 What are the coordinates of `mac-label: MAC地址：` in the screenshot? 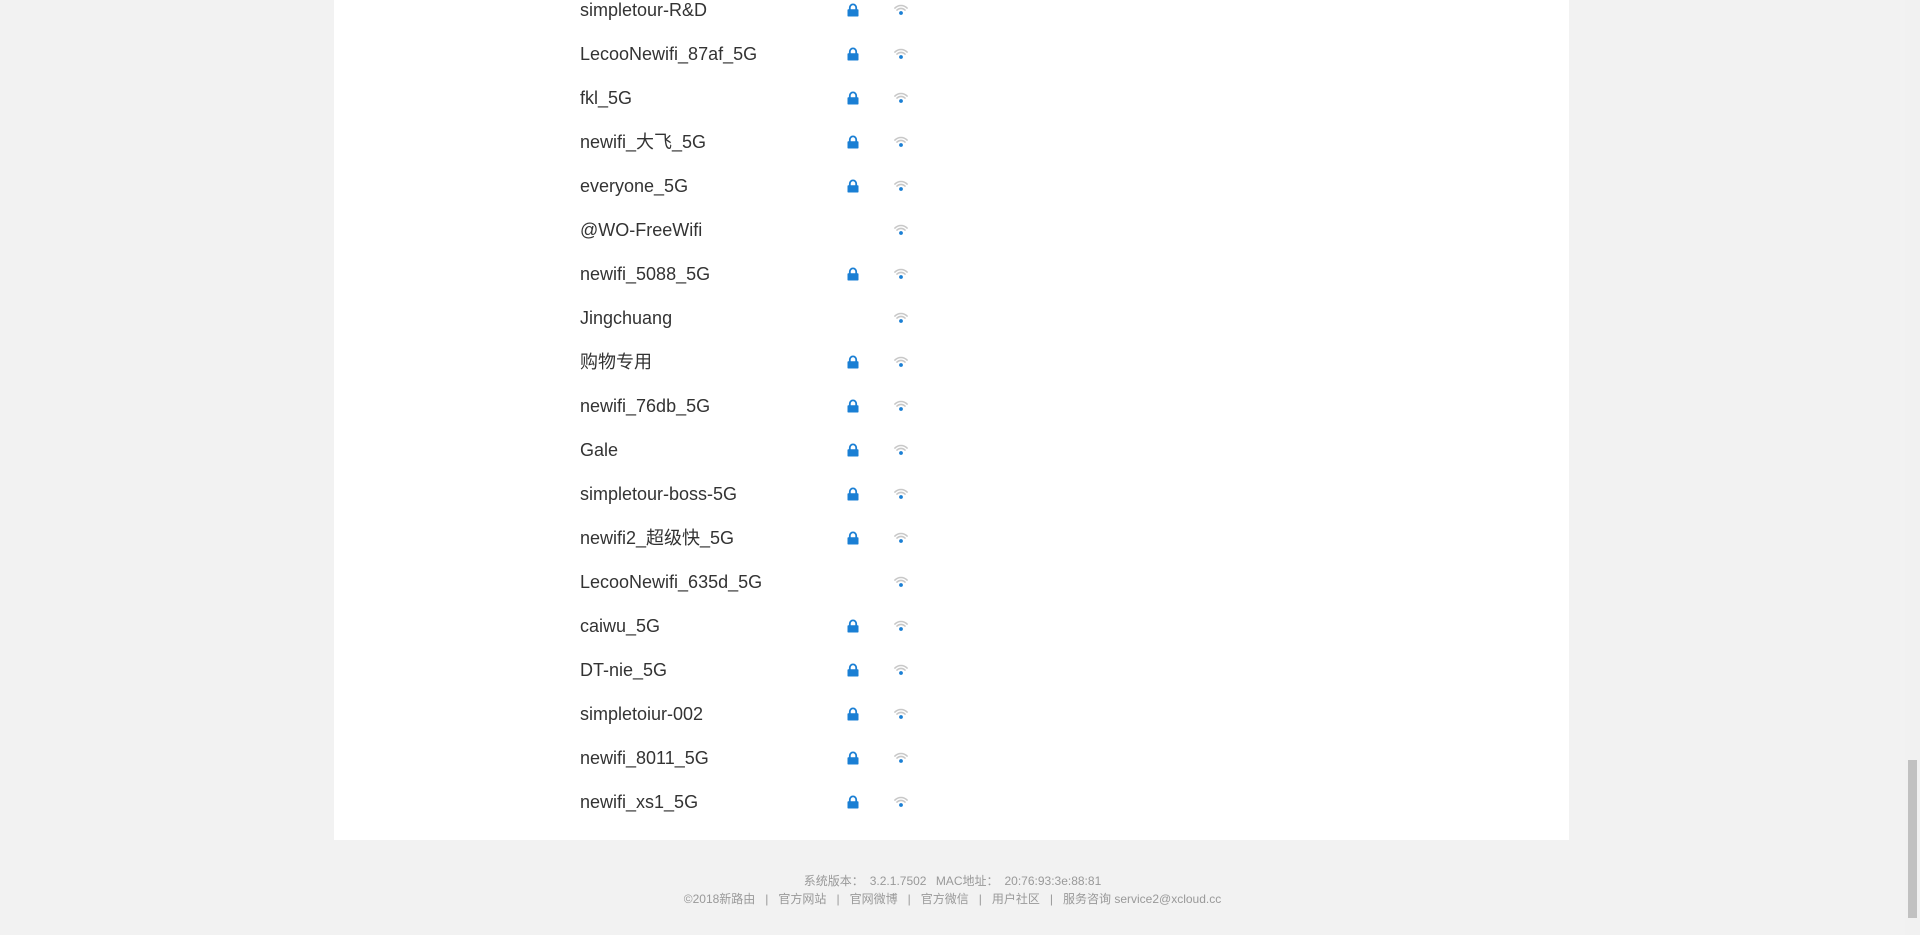 It's located at (967, 881).